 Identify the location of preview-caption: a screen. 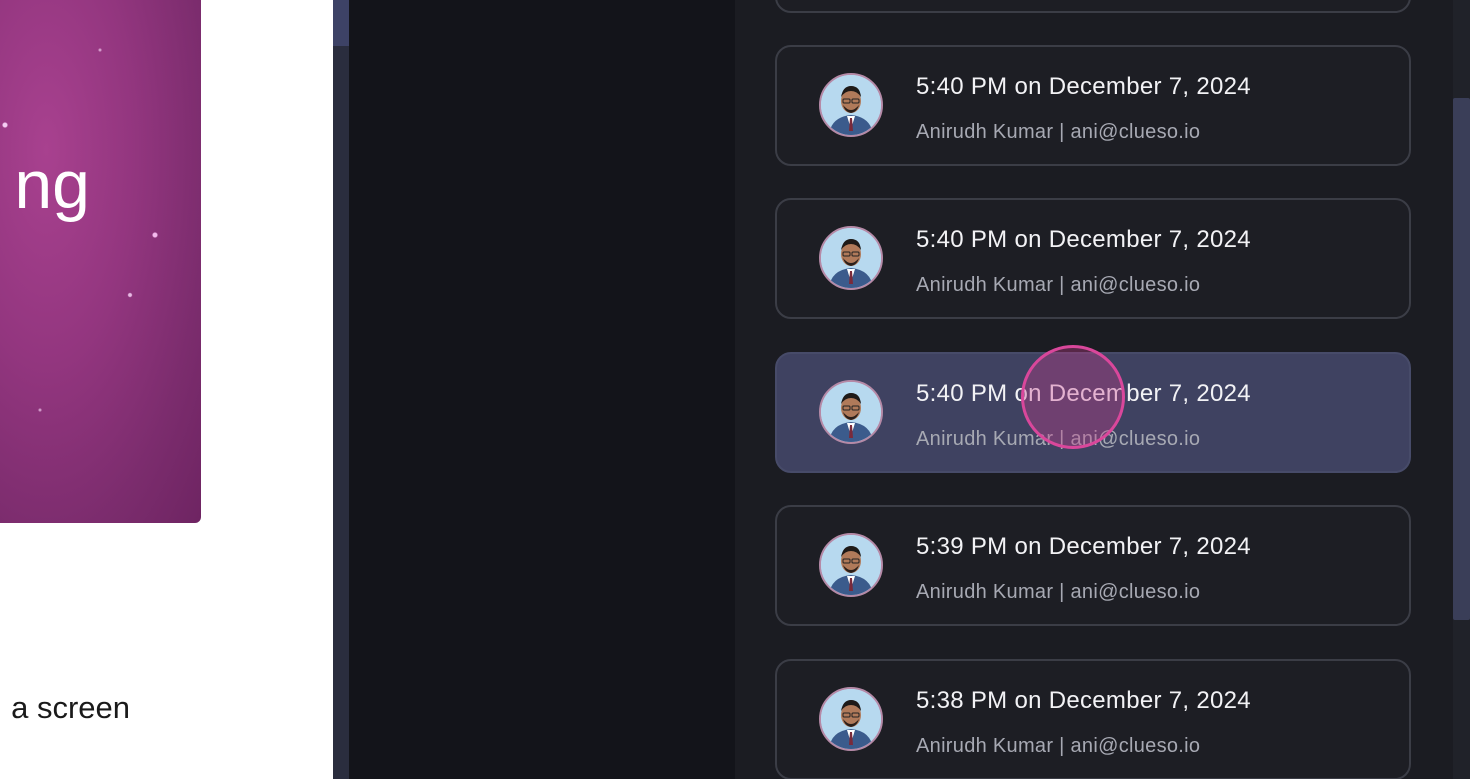
(70, 707).